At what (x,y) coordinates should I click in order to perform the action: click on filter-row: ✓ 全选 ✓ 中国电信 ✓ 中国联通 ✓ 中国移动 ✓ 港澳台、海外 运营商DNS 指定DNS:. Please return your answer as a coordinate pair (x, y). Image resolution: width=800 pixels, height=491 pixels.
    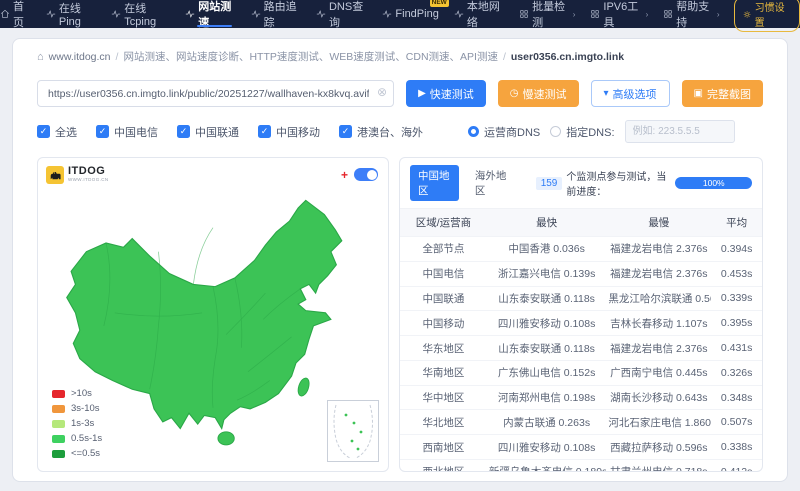
    Looking at the image, I should click on (400, 131).